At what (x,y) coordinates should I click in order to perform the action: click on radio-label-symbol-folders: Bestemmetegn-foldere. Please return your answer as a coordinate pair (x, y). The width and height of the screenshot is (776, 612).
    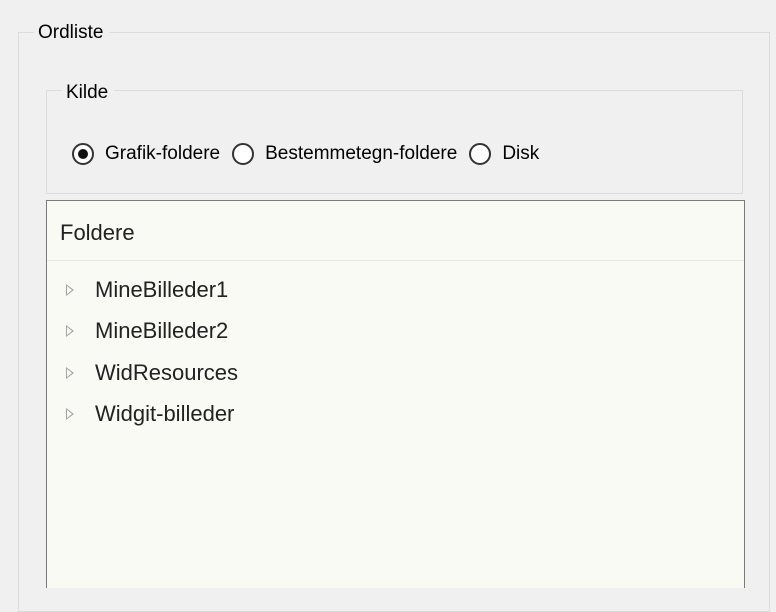
    Looking at the image, I should click on (361, 154).